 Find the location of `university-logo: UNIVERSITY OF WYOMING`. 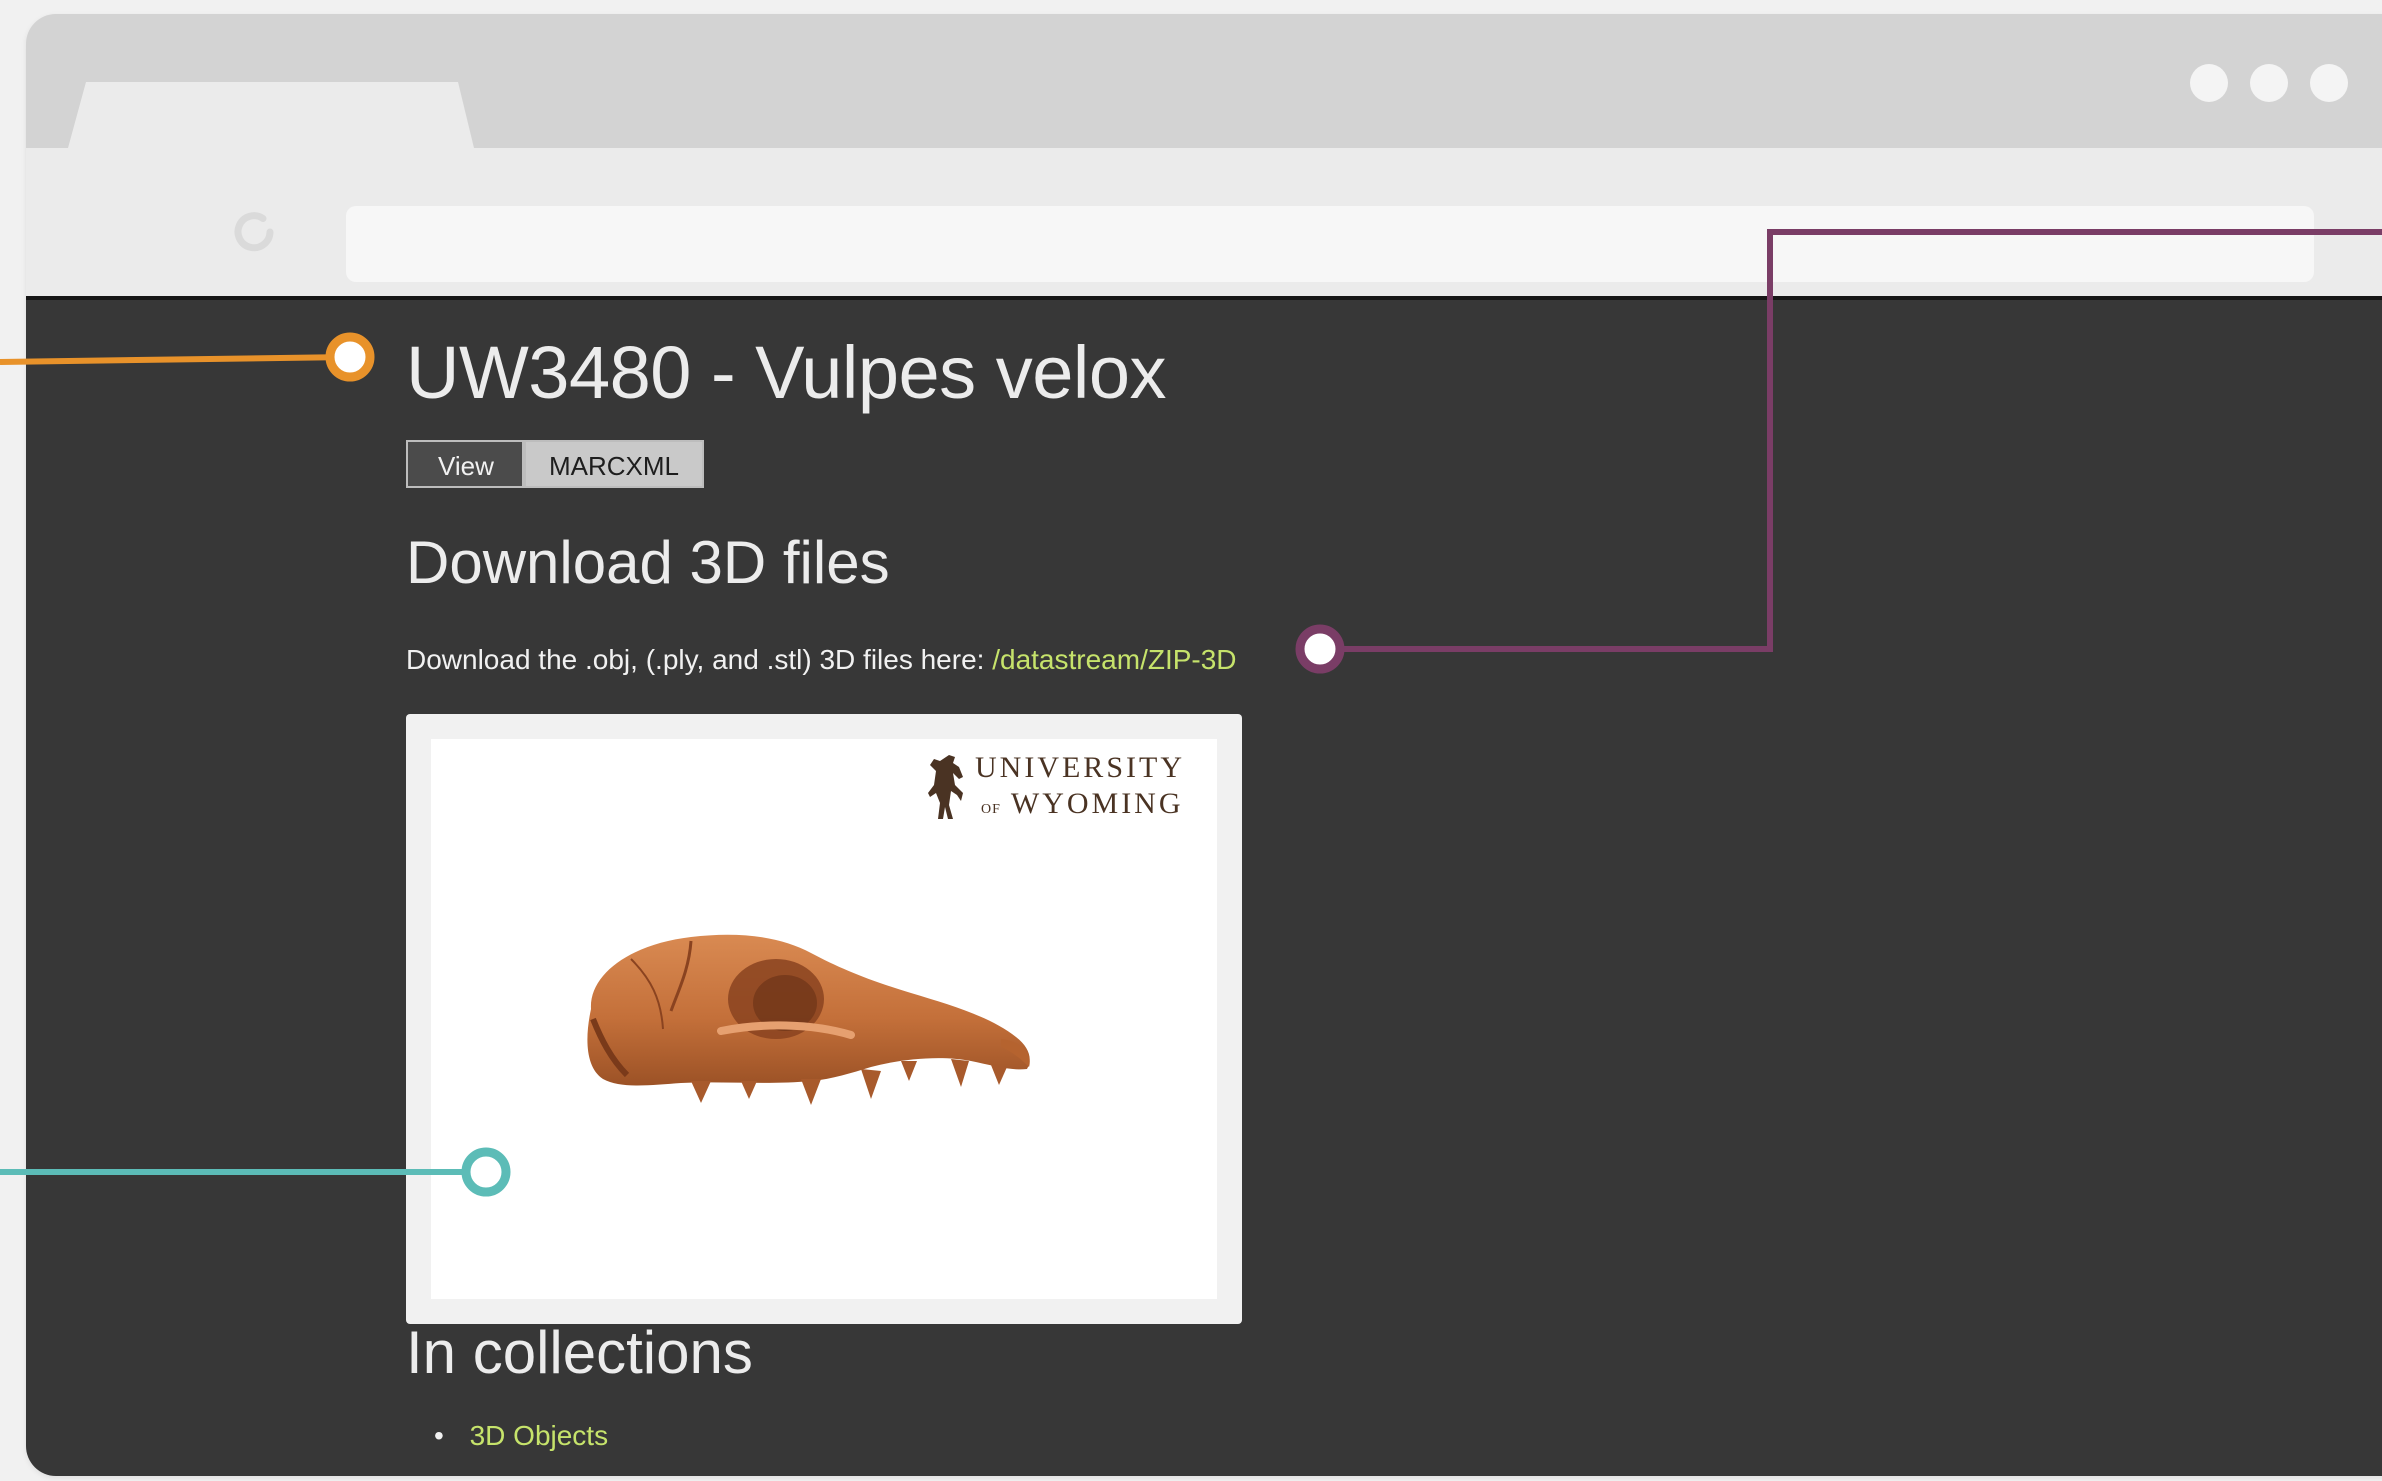

university-logo: UNIVERSITY OF WYOMING is located at coordinates (1067, 787).